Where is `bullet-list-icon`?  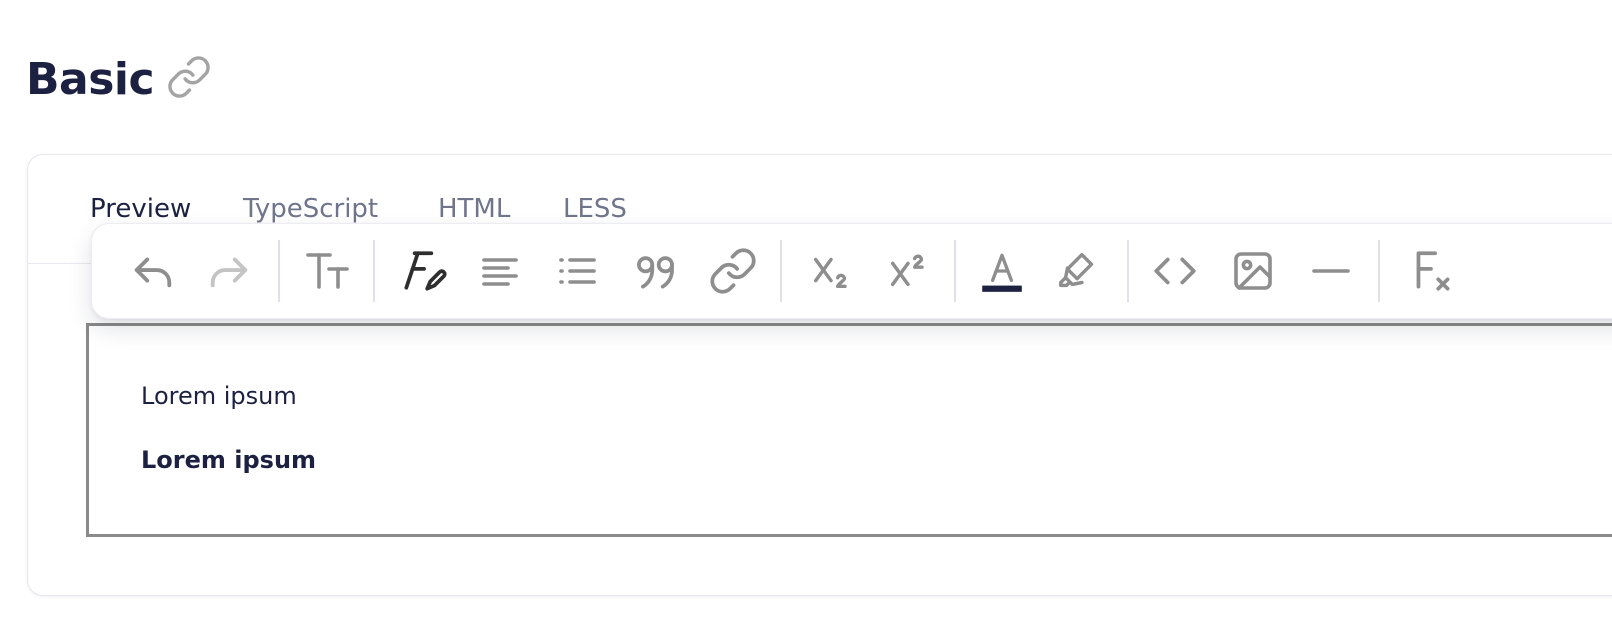
bullet-list-icon is located at coordinates (577, 271).